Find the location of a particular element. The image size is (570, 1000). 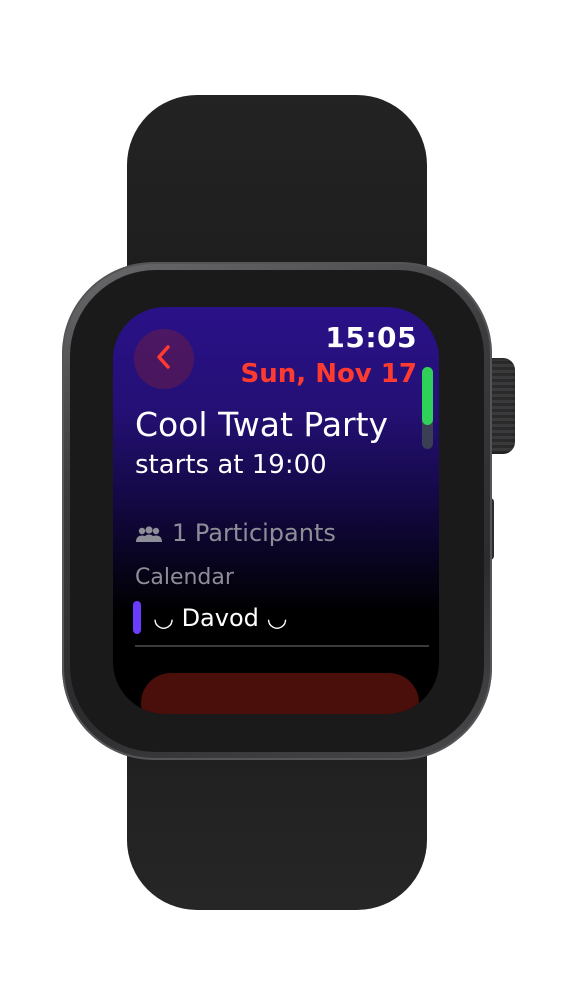

back-button is located at coordinates (164, 359).